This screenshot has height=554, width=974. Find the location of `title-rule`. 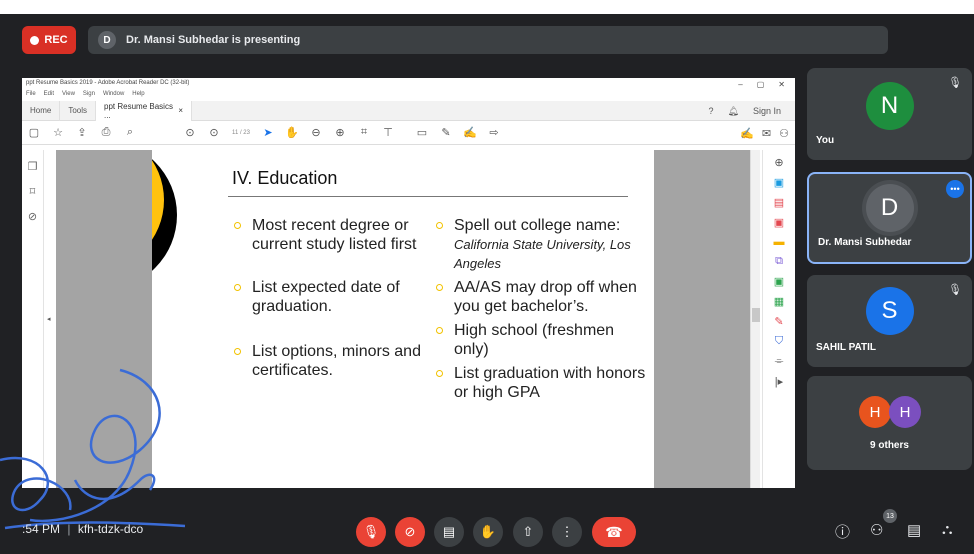

title-rule is located at coordinates (428, 196).